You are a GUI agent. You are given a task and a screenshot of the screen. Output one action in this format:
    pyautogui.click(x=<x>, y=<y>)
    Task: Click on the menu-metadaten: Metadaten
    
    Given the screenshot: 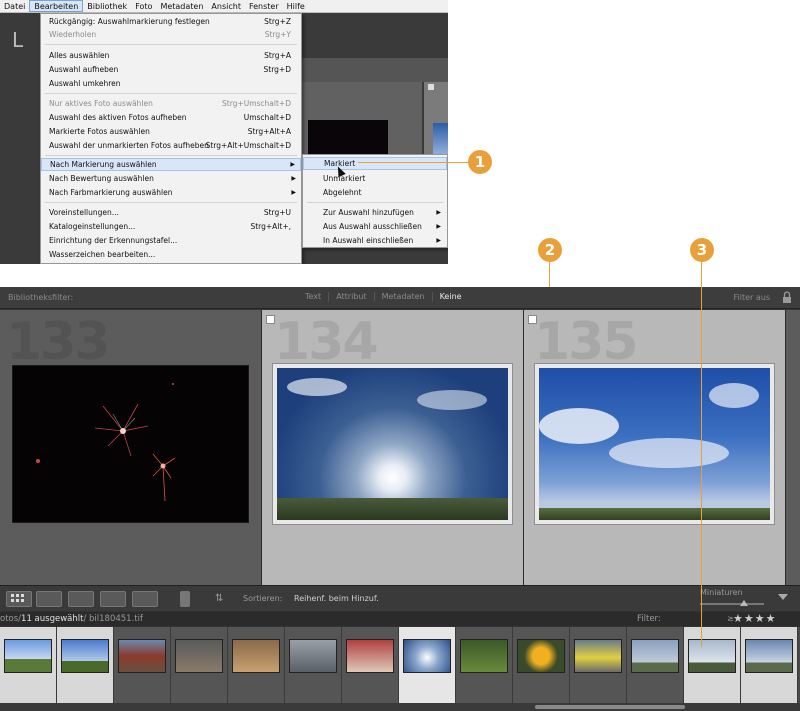 What is the action you would take?
    pyautogui.click(x=181, y=6)
    